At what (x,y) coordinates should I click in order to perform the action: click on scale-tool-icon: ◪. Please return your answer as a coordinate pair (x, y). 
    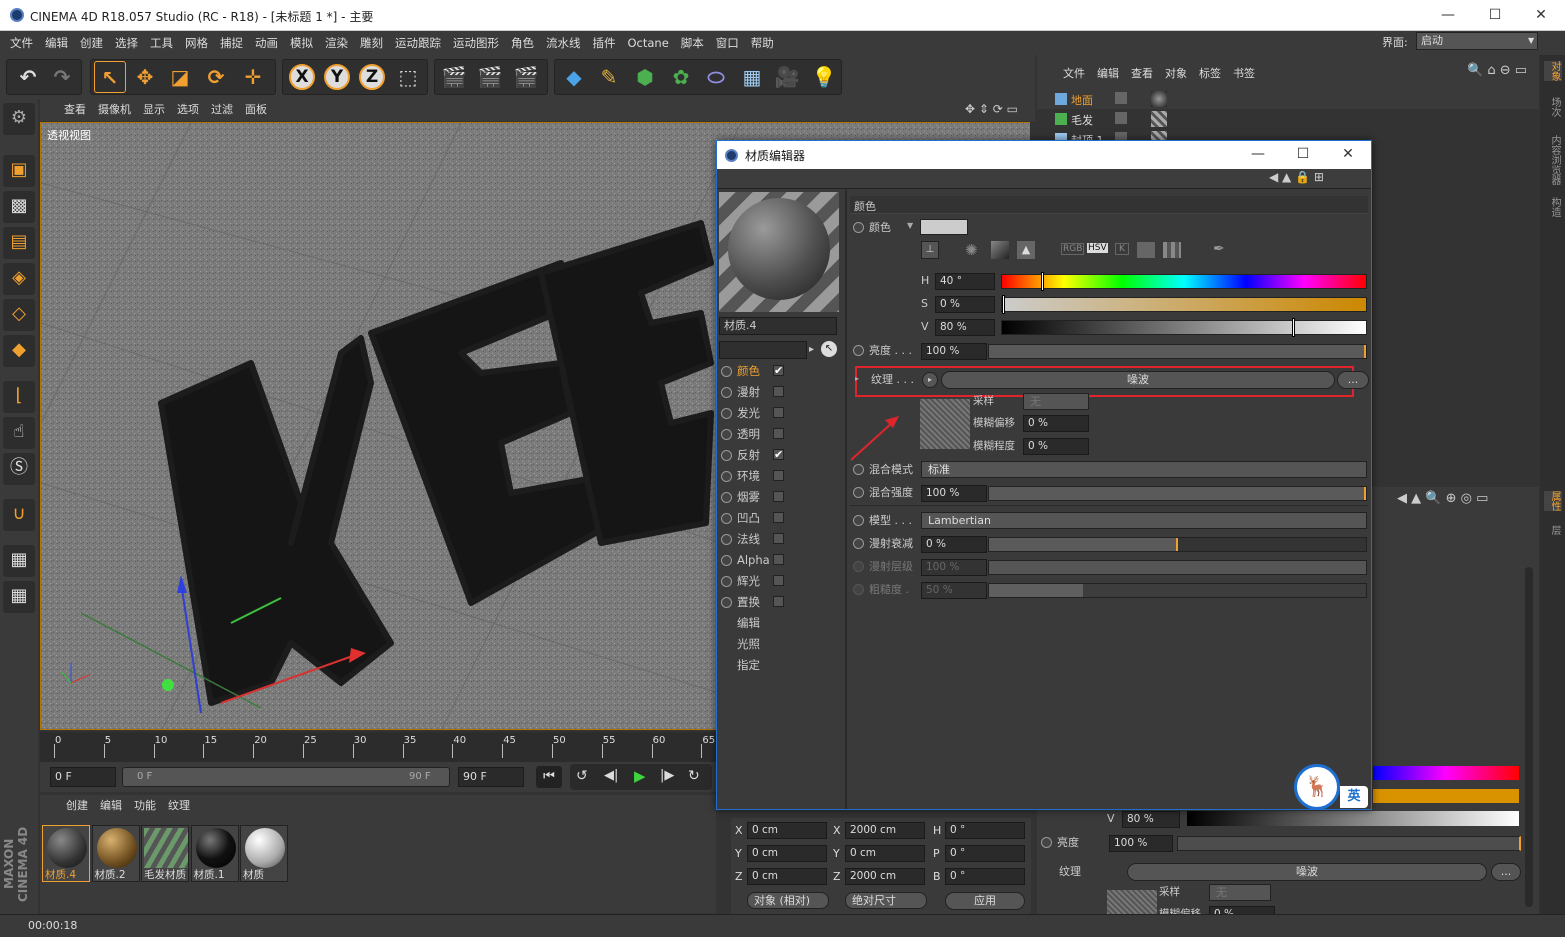
    Looking at the image, I should click on (180, 77).